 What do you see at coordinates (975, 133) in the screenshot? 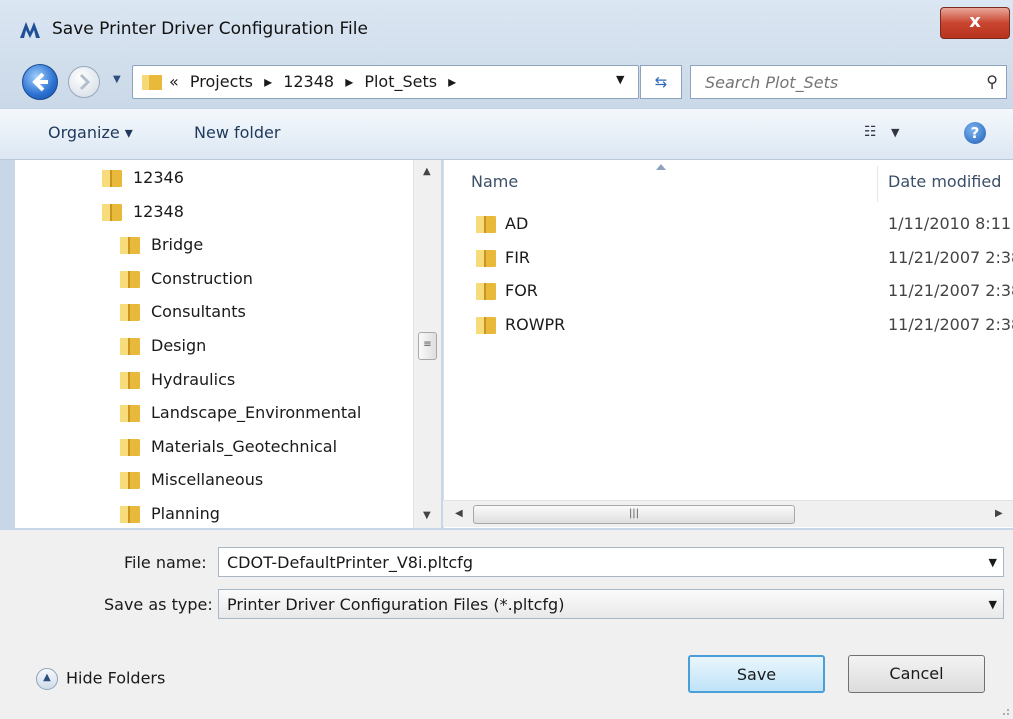
I see `help-icon: ?` at bounding box center [975, 133].